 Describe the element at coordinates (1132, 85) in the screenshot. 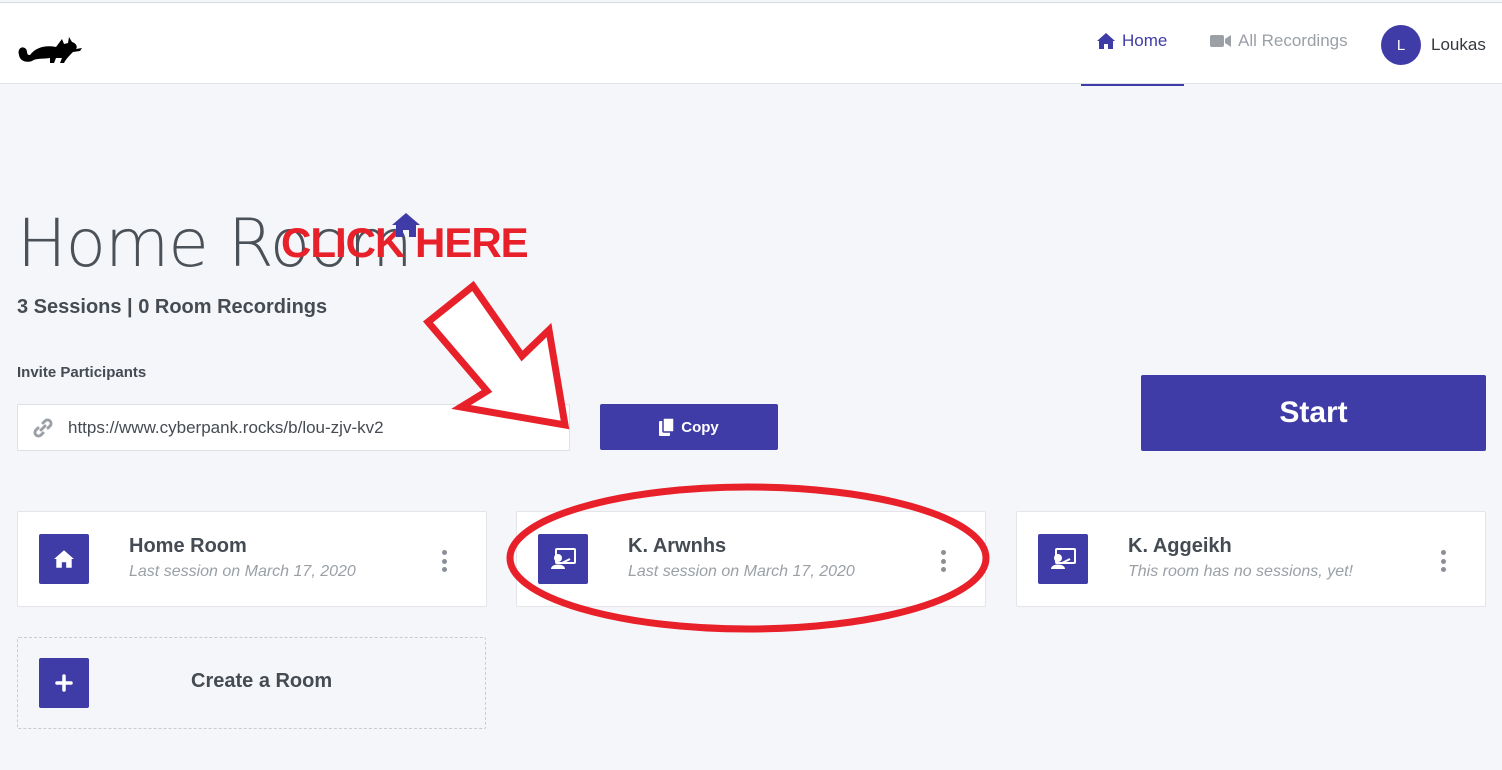

I see `active-tab-indicator` at that location.